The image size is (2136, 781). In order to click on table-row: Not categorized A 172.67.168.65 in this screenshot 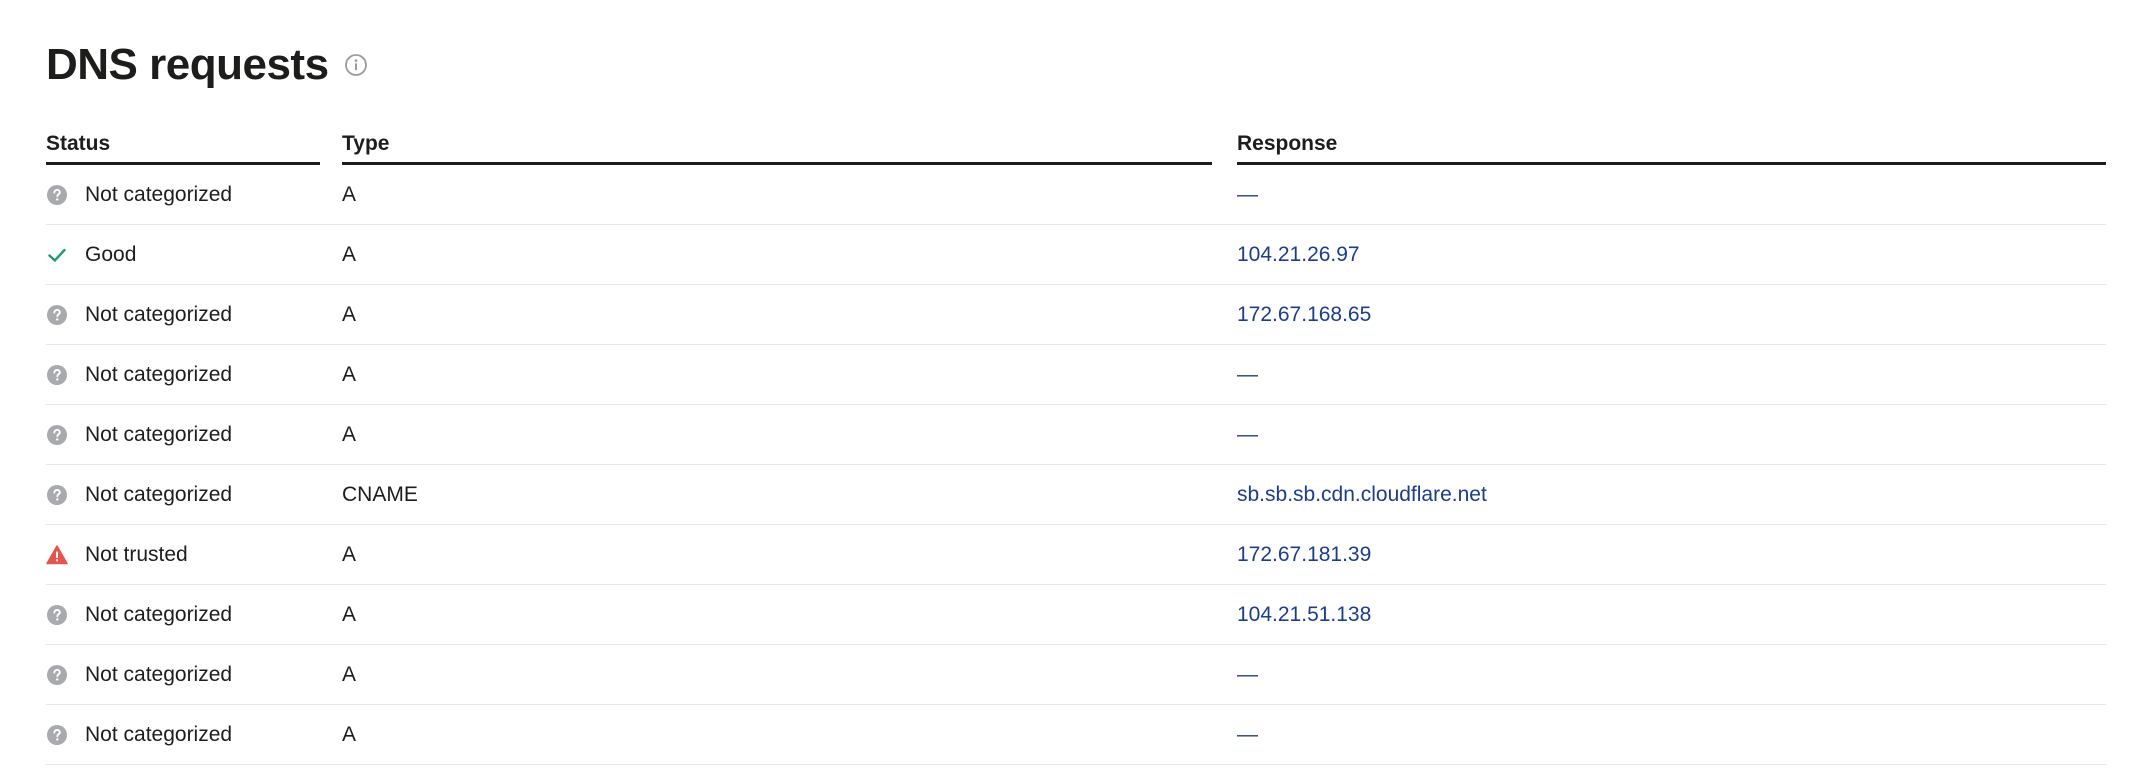, I will do `click(1076, 315)`.